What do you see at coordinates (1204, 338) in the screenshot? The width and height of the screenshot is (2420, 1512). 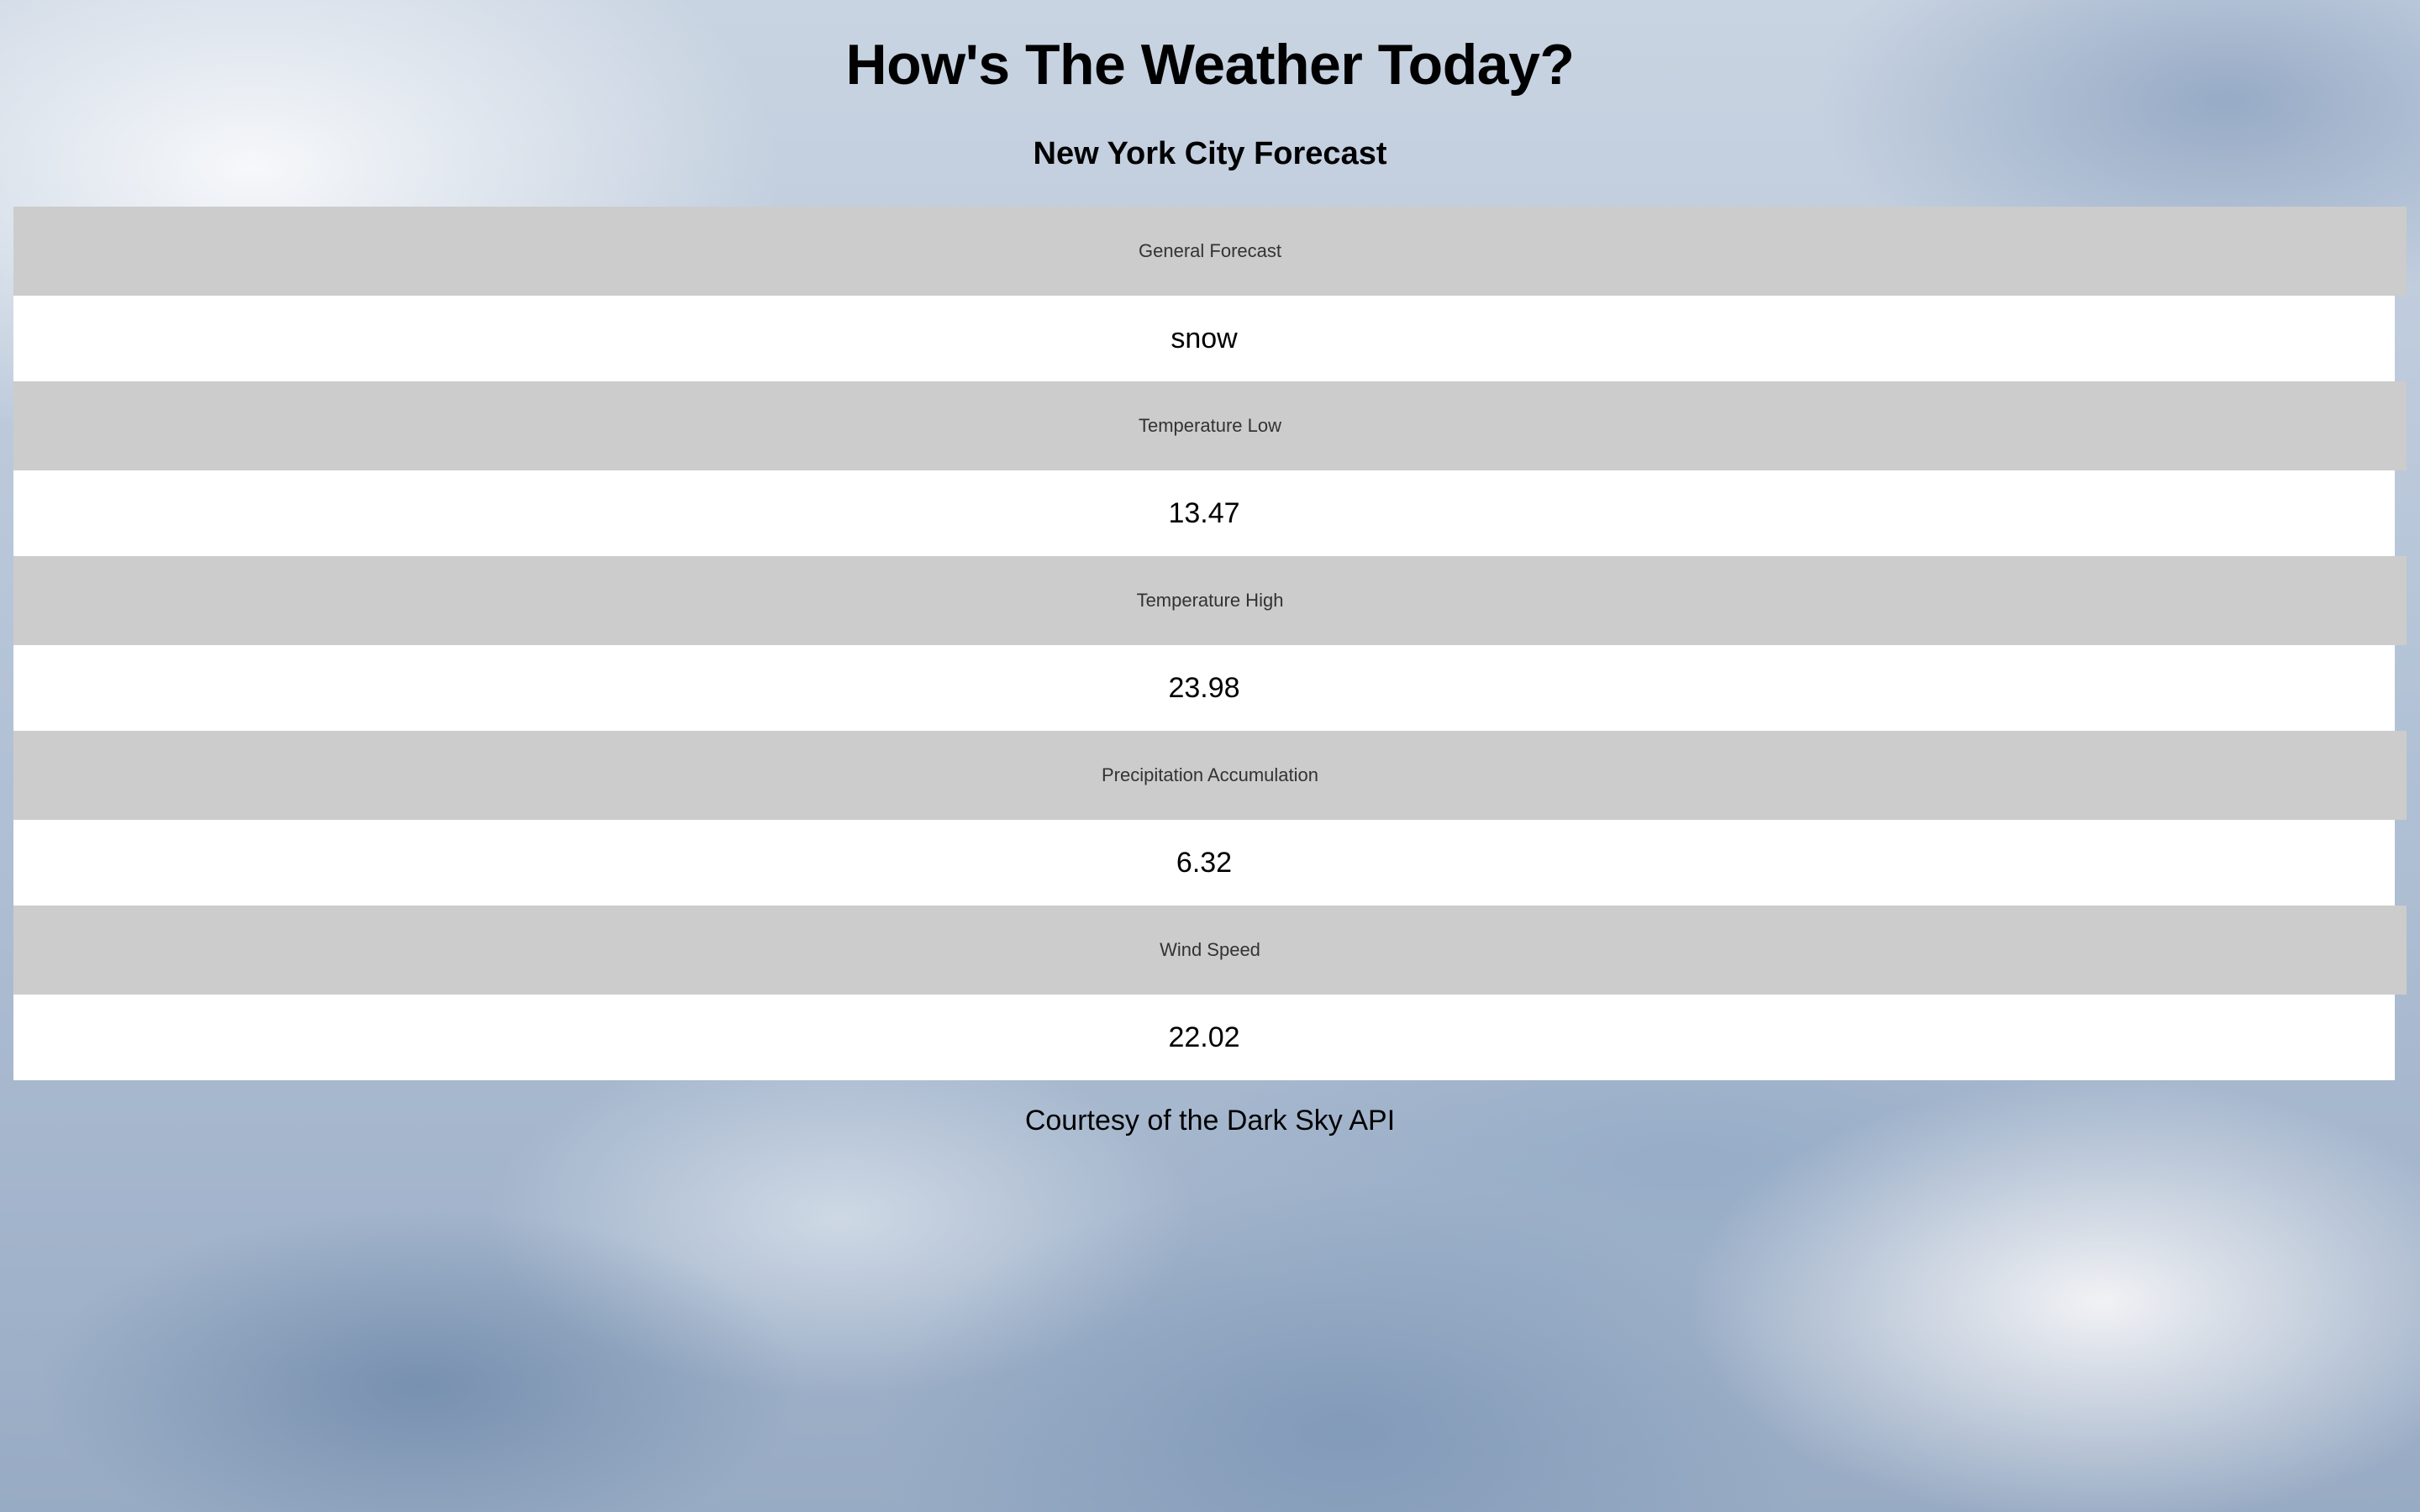 I see `general-forecast-value: snow` at bounding box center [1204, 338].